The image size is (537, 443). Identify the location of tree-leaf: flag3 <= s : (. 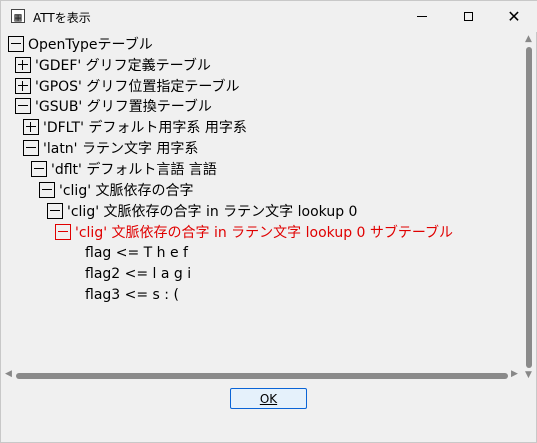
(132, 295).